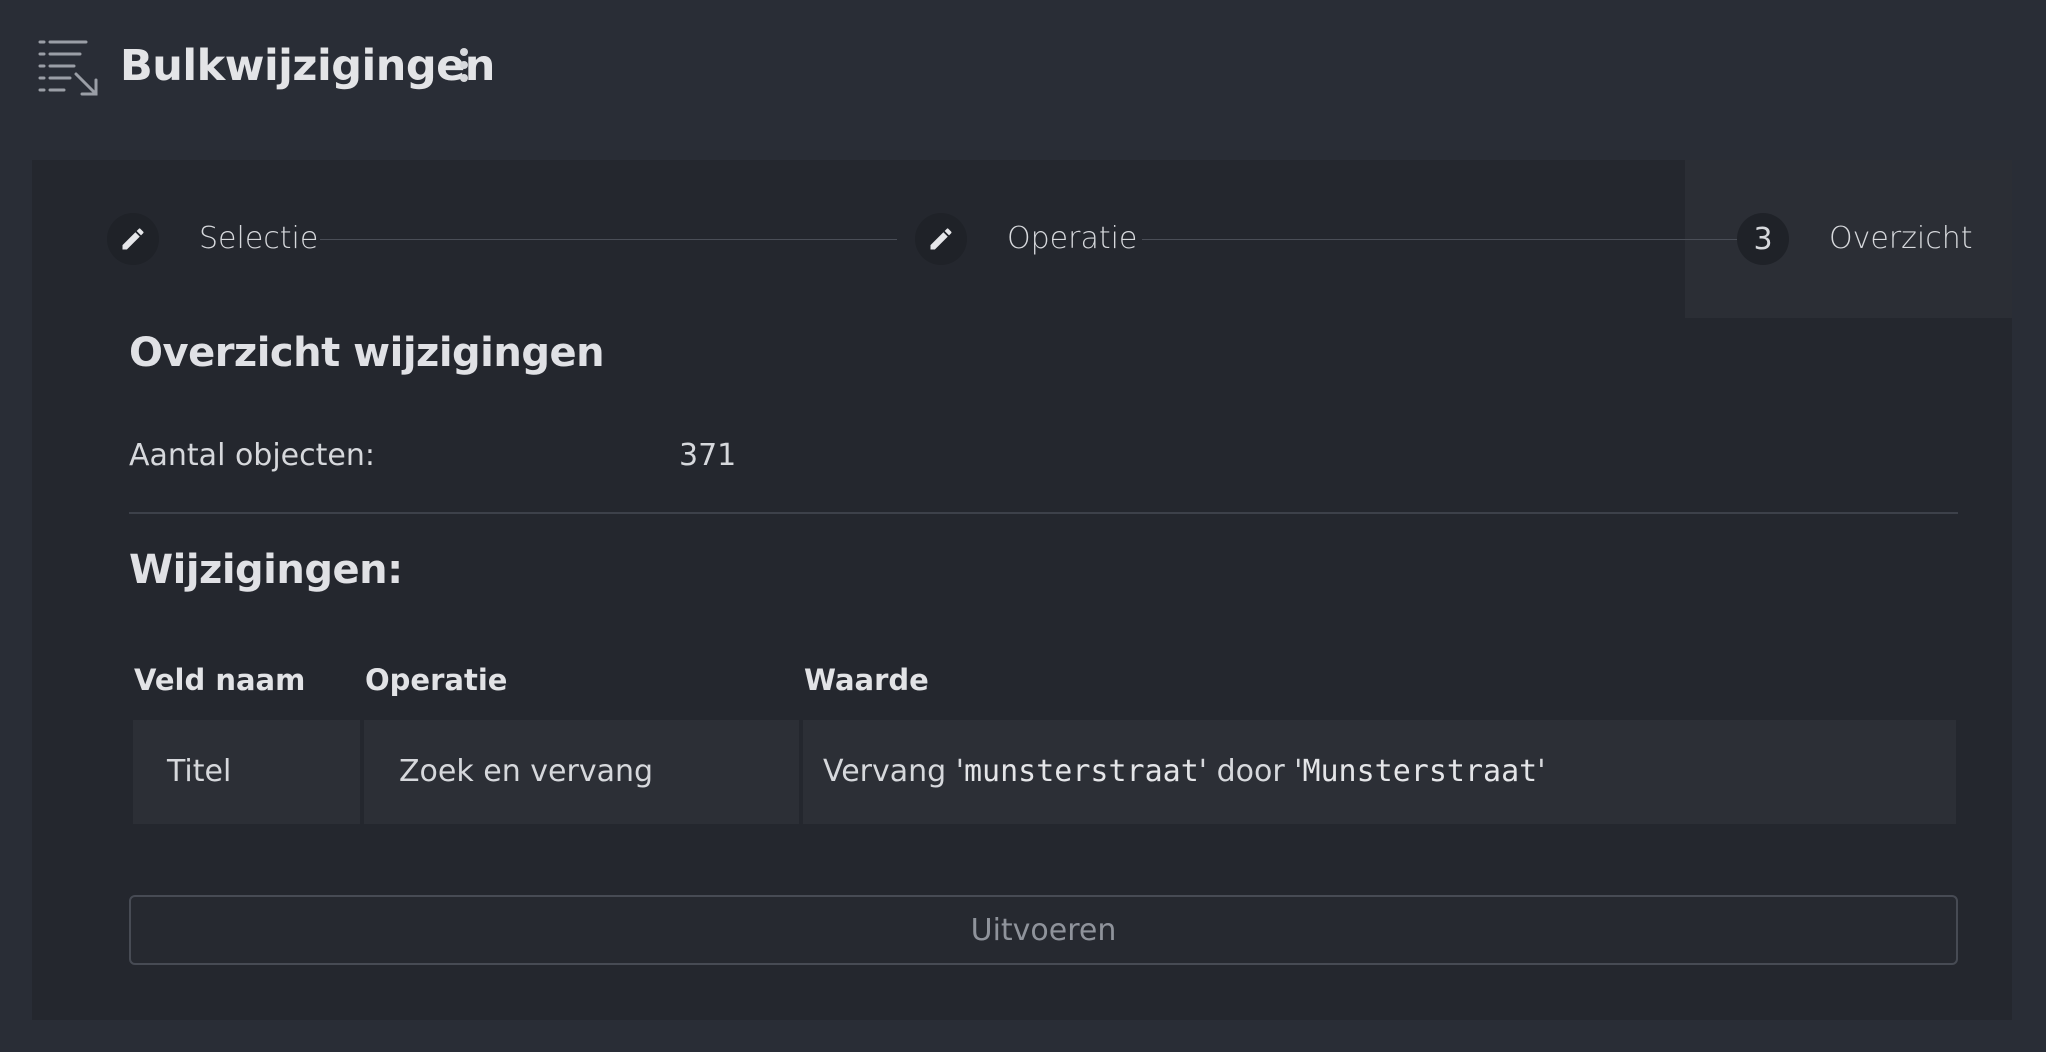  What do you see at coordinates (258, 239) in the screenshot?
I see `step-selectie-label: Selectie` at bounding box center [258, 239].